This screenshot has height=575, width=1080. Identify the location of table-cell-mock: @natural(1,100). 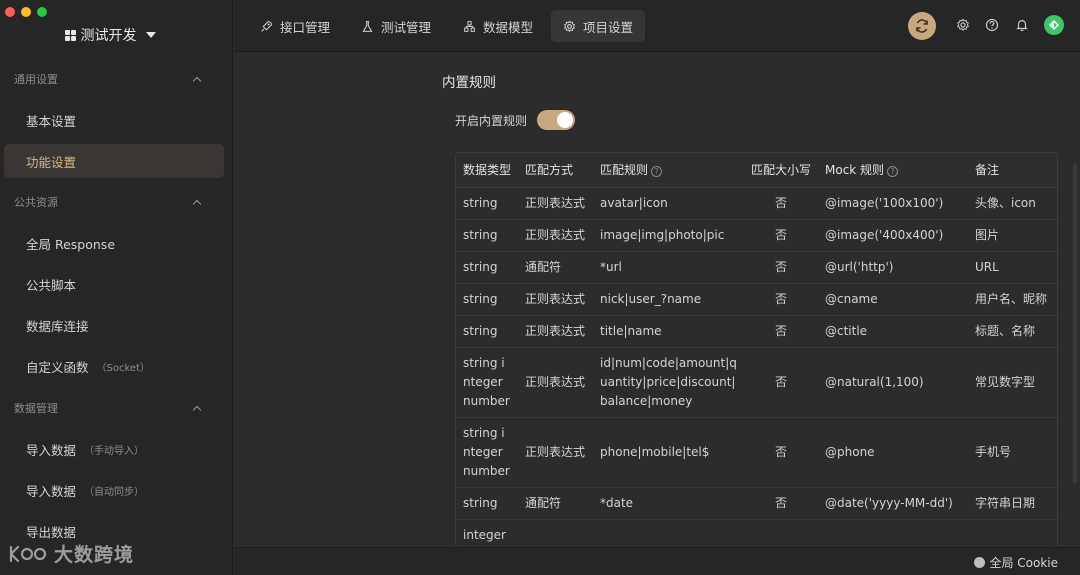
(893, 382).